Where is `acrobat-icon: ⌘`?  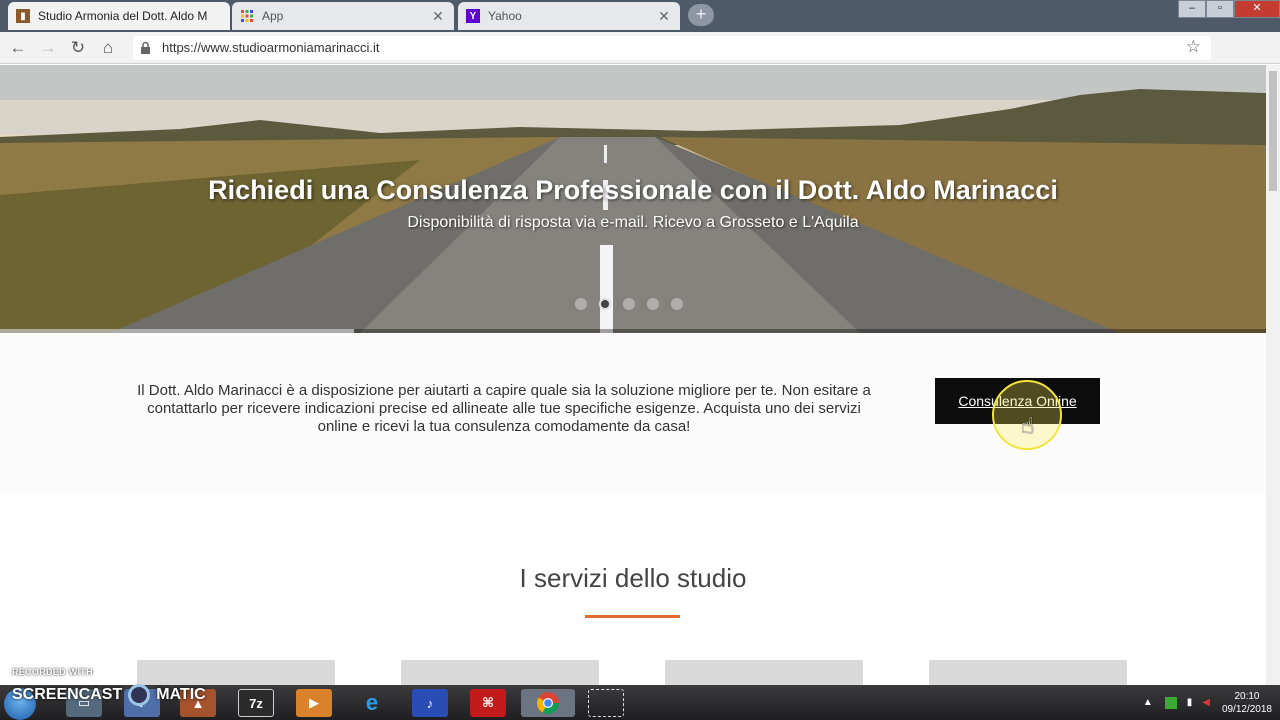
acrobat-icon: ⌘ is located at coordinates (488, 703).